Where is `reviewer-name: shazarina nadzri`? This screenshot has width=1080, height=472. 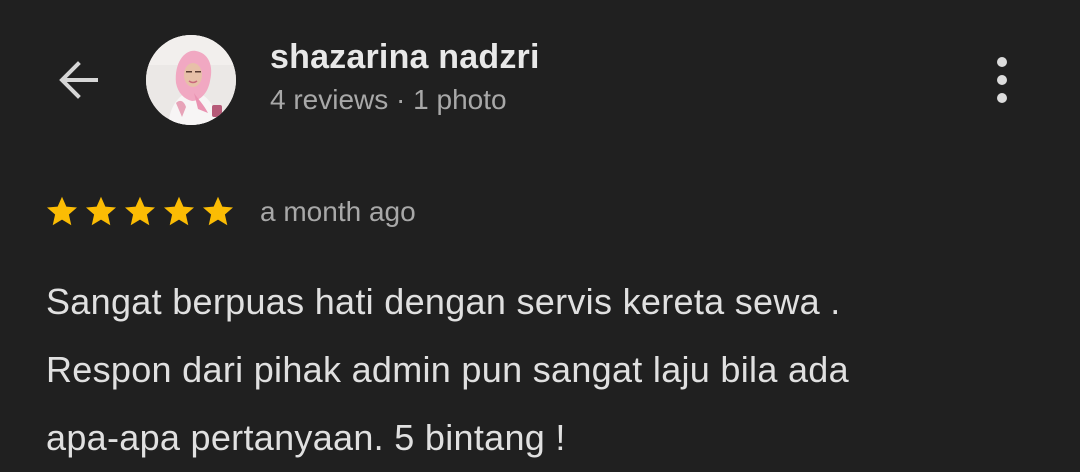
reviewer-name: shazarina nadzri is located at coordinates (405, 57).